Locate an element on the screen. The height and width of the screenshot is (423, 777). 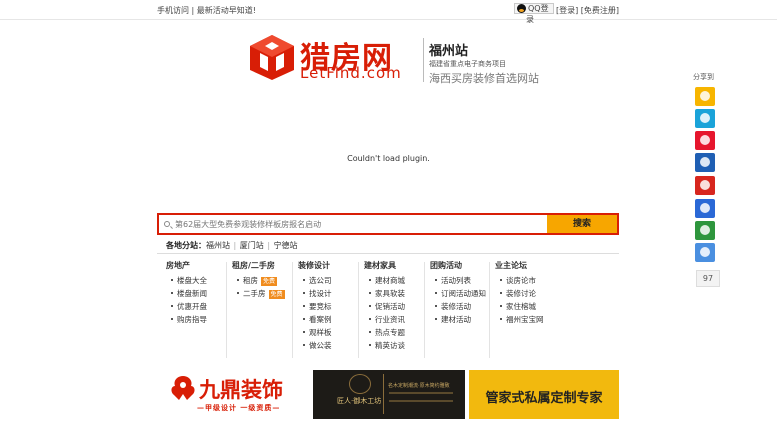
ad-custom-butler-banner: 管家式私属定制专家 is located at coordinates (544, 394).